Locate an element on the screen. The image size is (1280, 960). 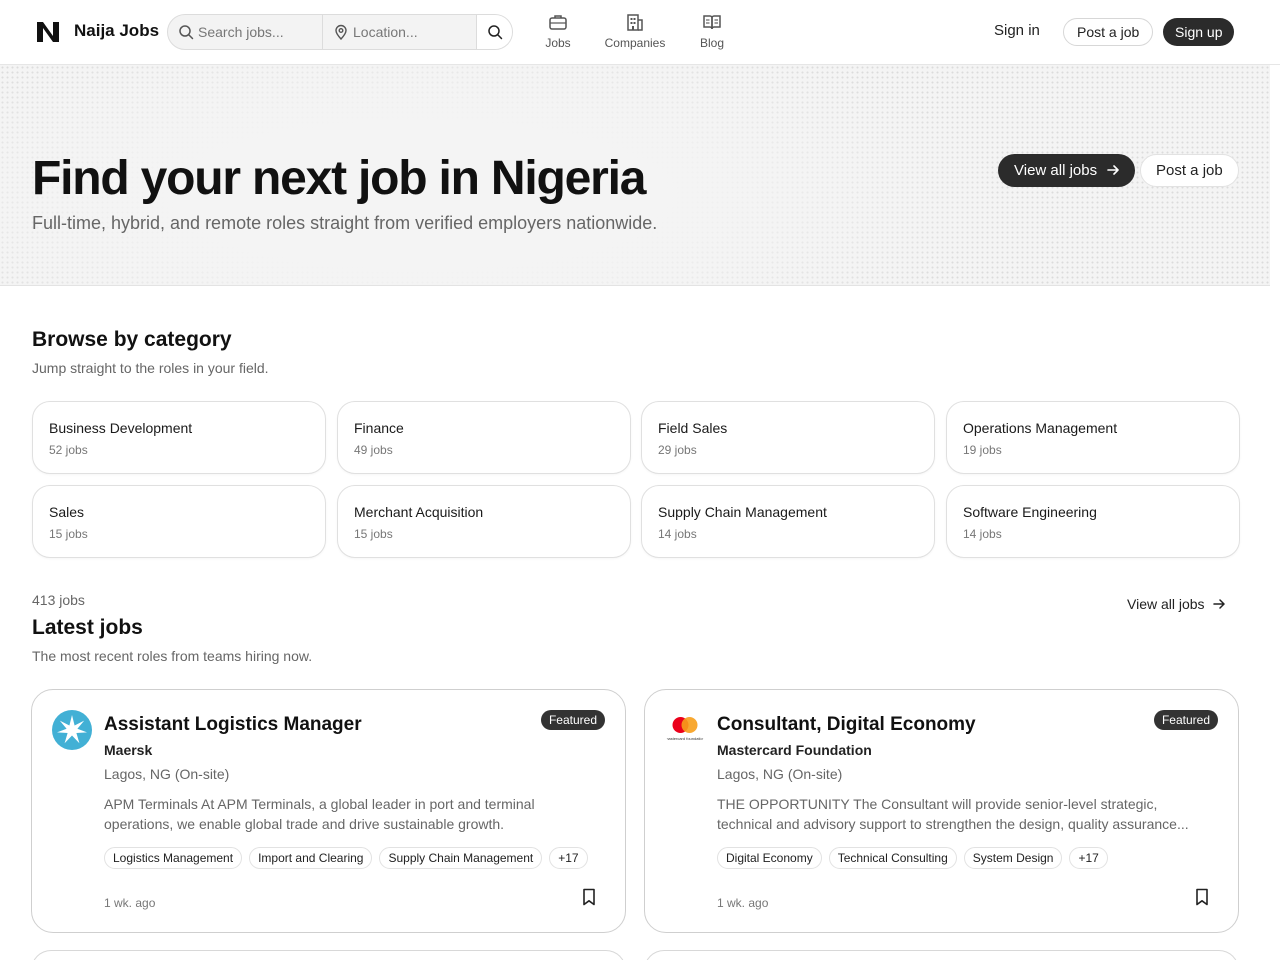
category-card-merchant-acquisition: Merchant Acquisition 15 jobs is located at coordinates (484, 521).